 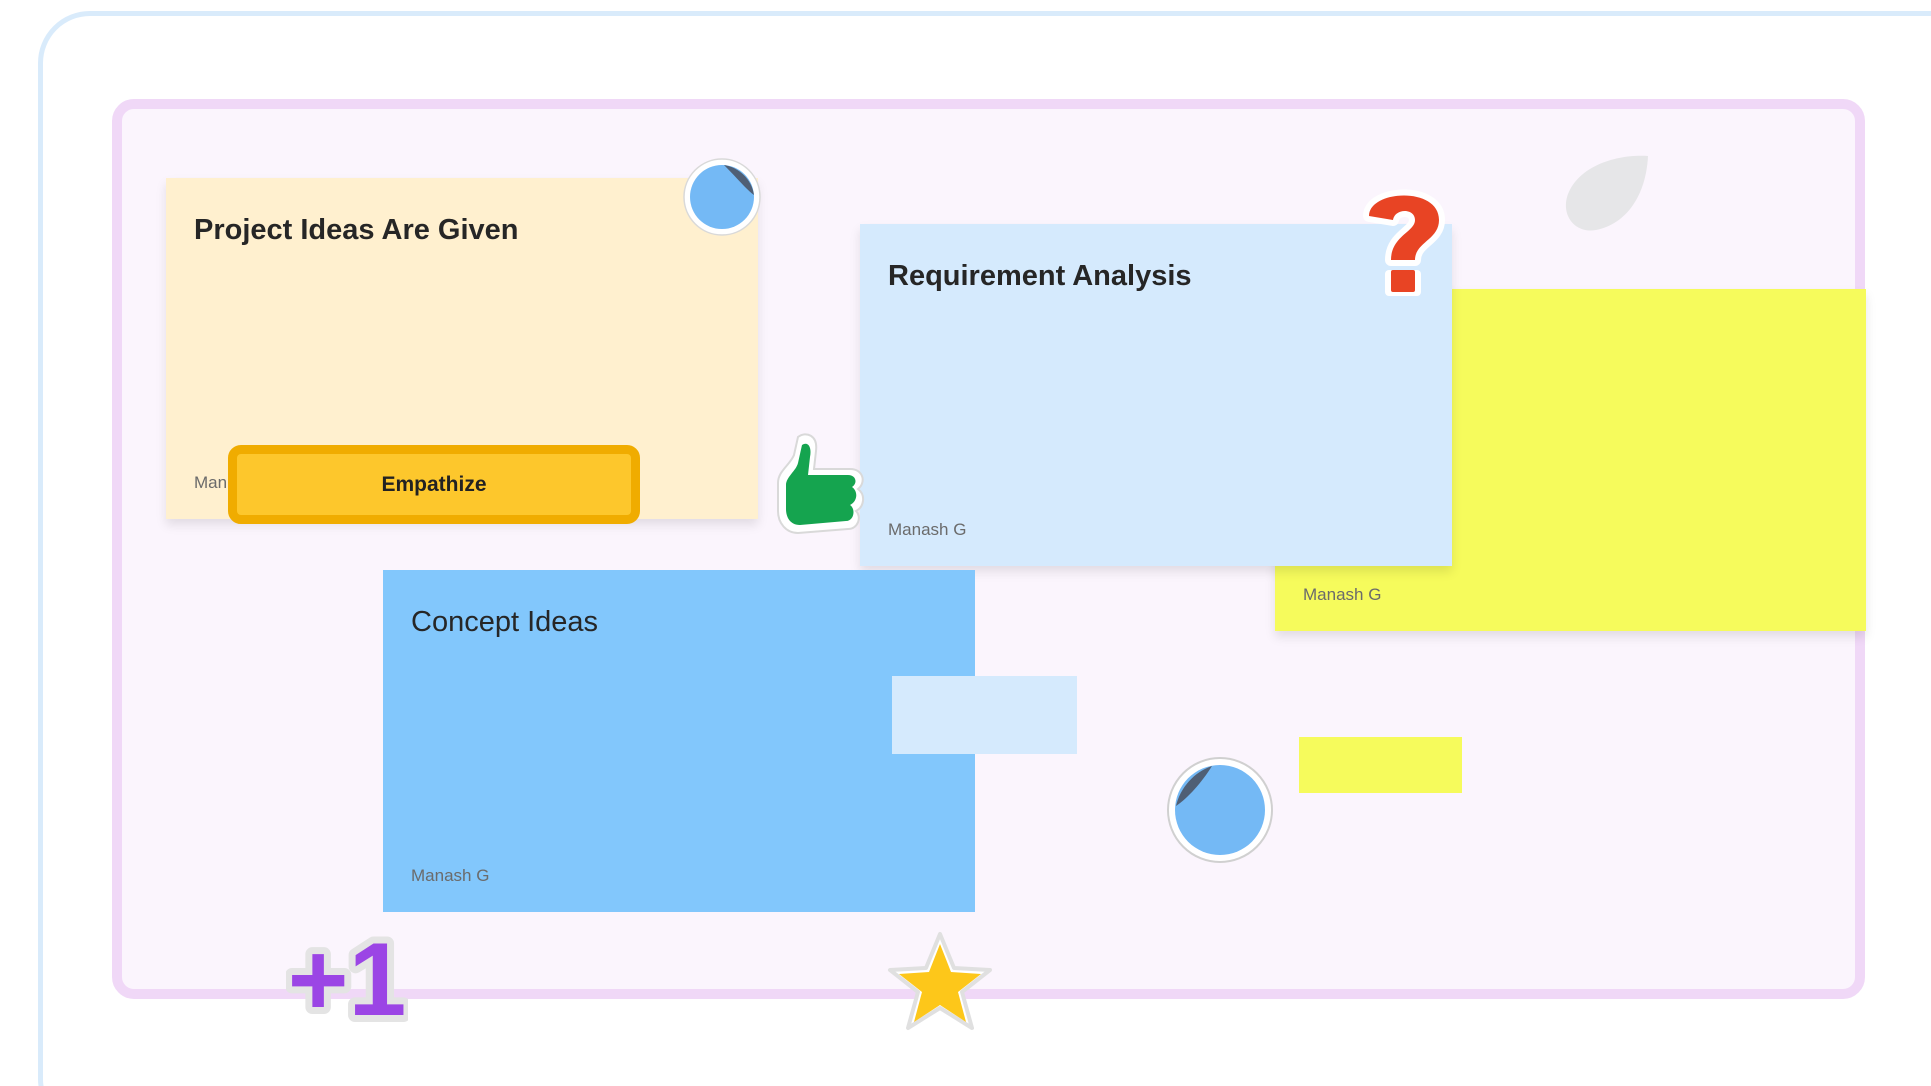 What do you see at coordinates (1403, 240) in the screenshot?
I see `question-mark-icon` at bounding box center [1403, 240].